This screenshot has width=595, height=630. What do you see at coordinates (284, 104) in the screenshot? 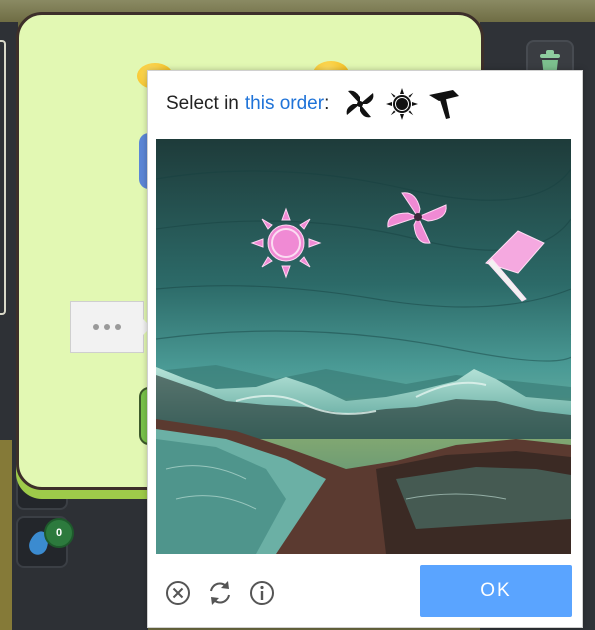
I see `instruction-order-link: this order` at bounding box center [284, 104].